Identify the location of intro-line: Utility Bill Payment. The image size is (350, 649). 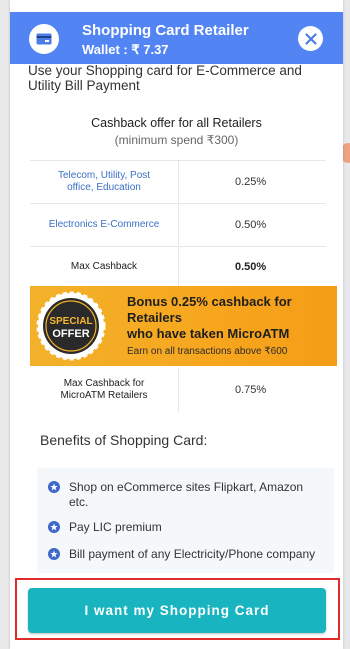
(84, 85).